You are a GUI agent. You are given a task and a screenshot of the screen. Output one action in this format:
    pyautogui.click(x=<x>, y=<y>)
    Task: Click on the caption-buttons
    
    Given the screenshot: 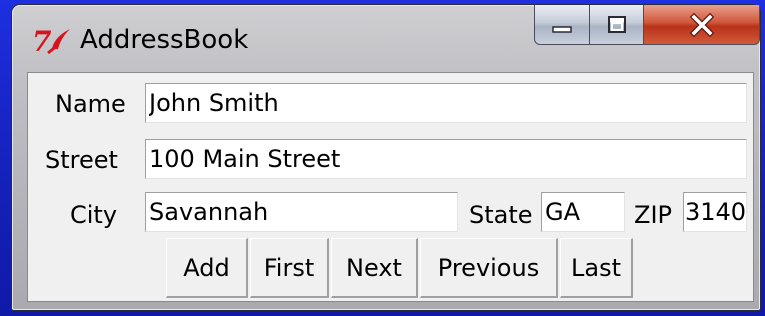 What is the action you would take?
    pyautogui.click(x=647, y=27)
    